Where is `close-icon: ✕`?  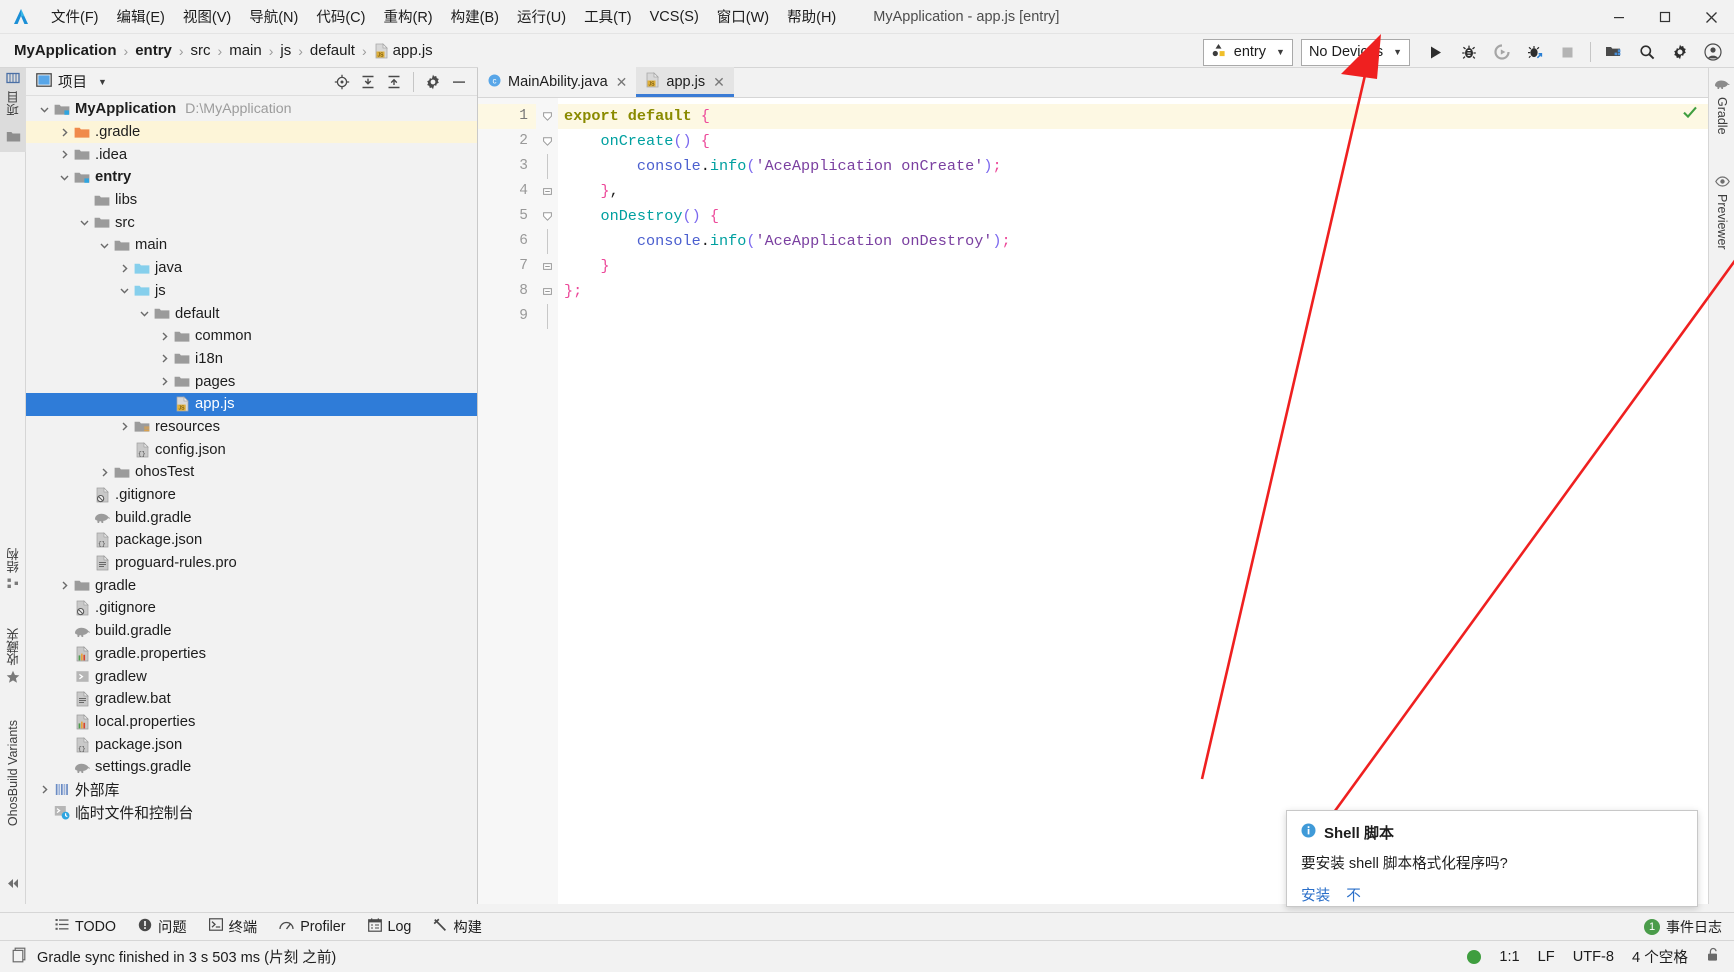 close-icon: ✕ is located at coordinates (719, 82).